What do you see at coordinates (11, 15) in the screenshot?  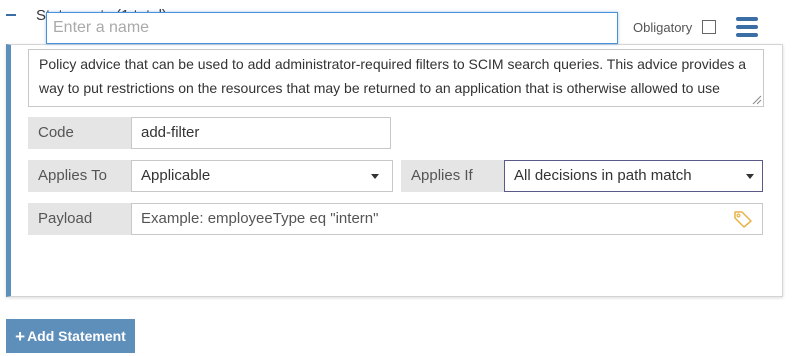 I see `collapse-statements-icon` at bounding box center [11, 15].